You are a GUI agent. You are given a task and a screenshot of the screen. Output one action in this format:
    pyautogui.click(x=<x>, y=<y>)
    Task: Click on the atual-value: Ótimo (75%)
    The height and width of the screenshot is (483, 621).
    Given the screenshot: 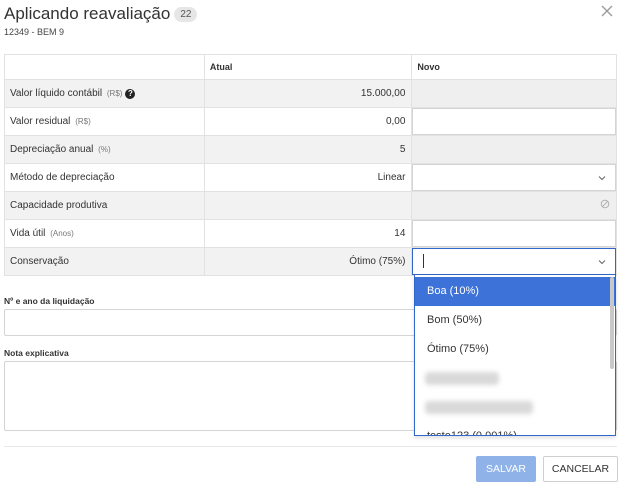 What is the action you would take?
    pyautogui.click(x=308, y=261)
    